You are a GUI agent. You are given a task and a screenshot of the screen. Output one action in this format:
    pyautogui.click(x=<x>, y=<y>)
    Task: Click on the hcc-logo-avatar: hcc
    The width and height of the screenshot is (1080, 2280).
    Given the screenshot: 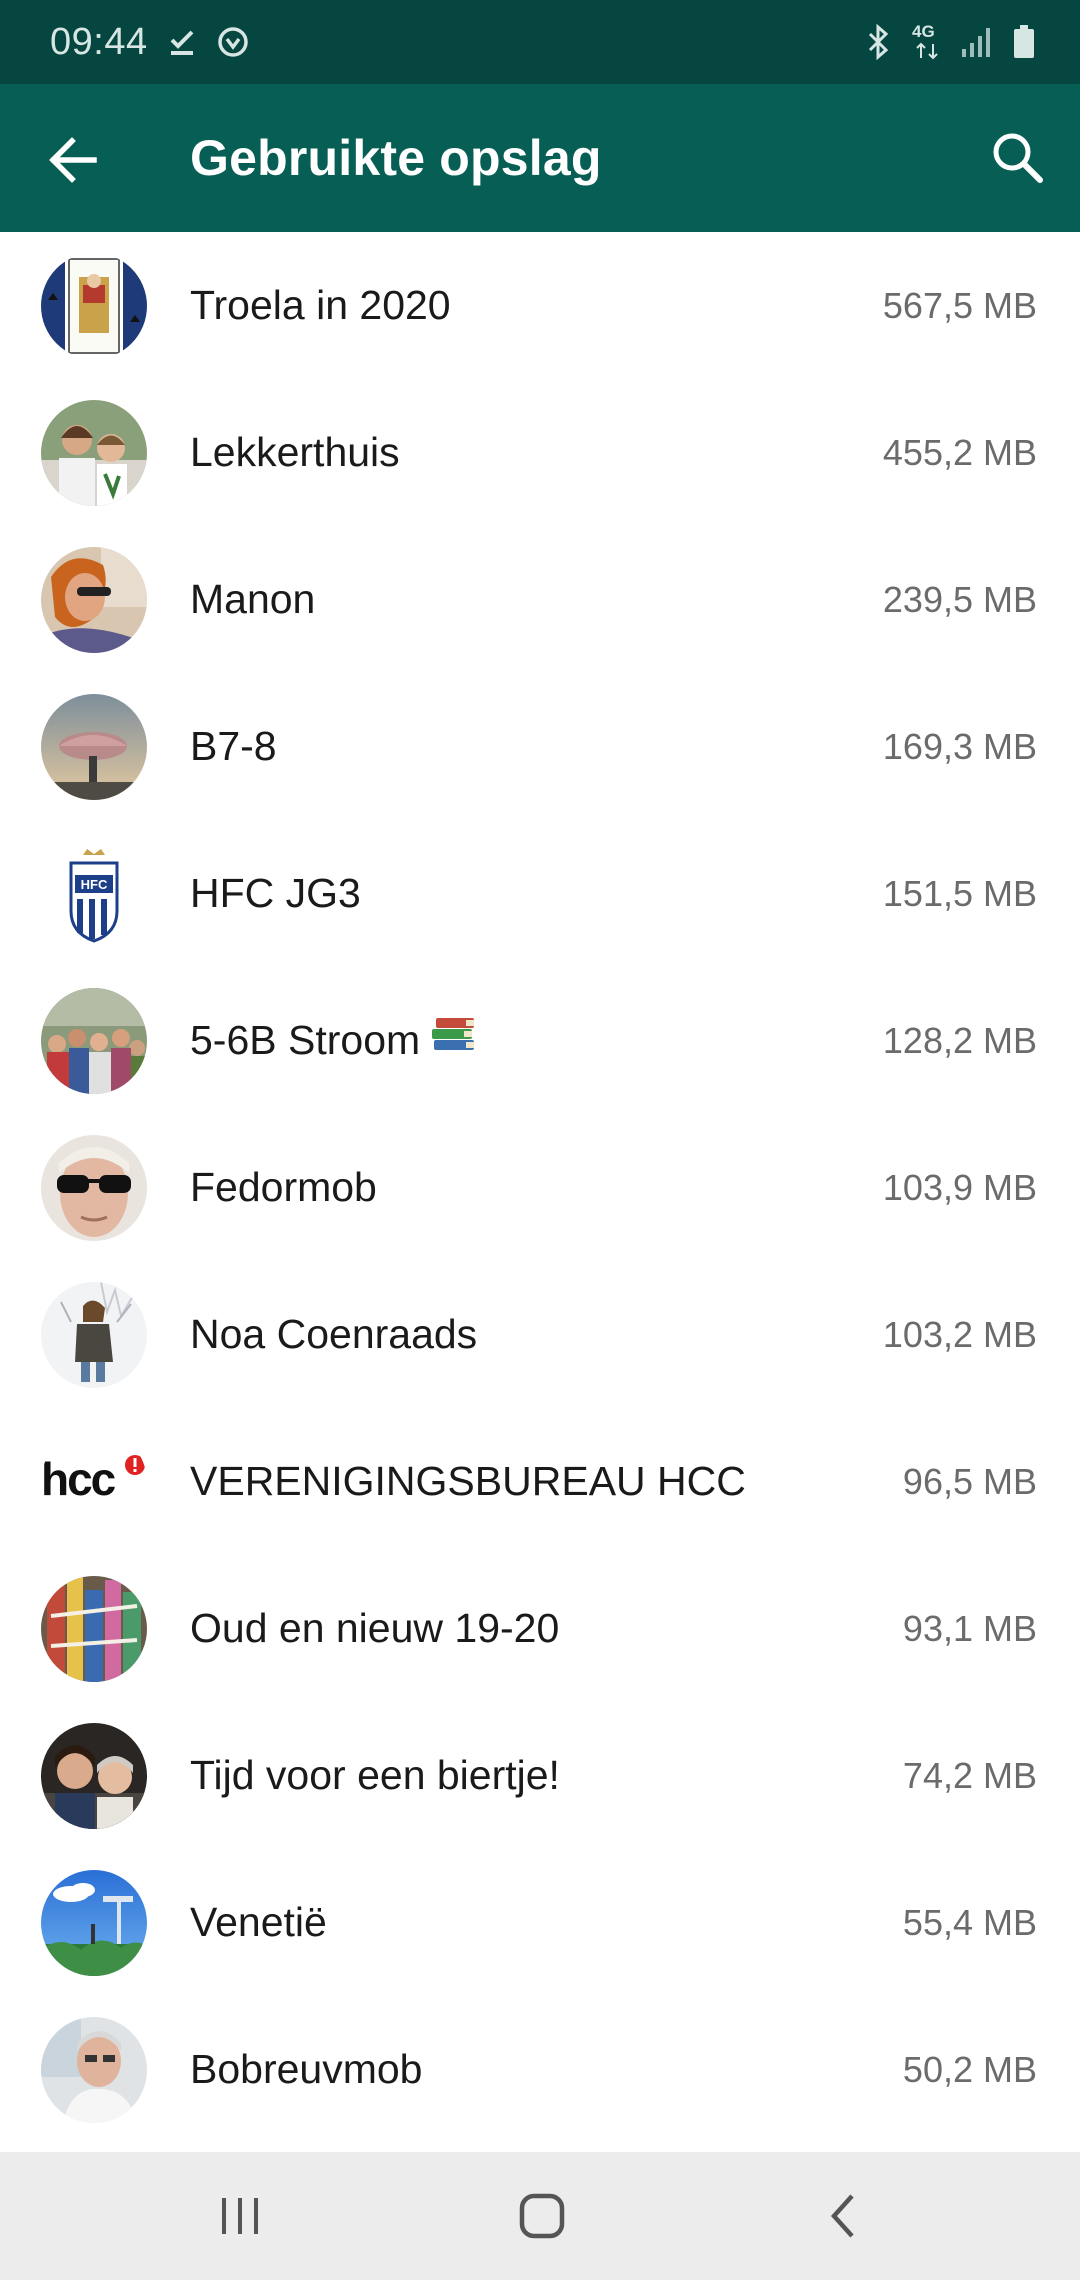 What is the action you would take?
    pyautogui.click(x=94, y=1482)
    